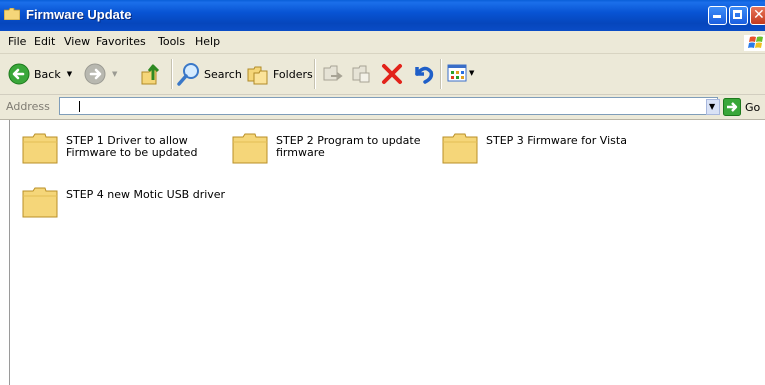 The image size is (765, 385). What do you see at coordinates (738, 15) in the screenshot?
I see `maximize-button` at bounding box center [738, 15].